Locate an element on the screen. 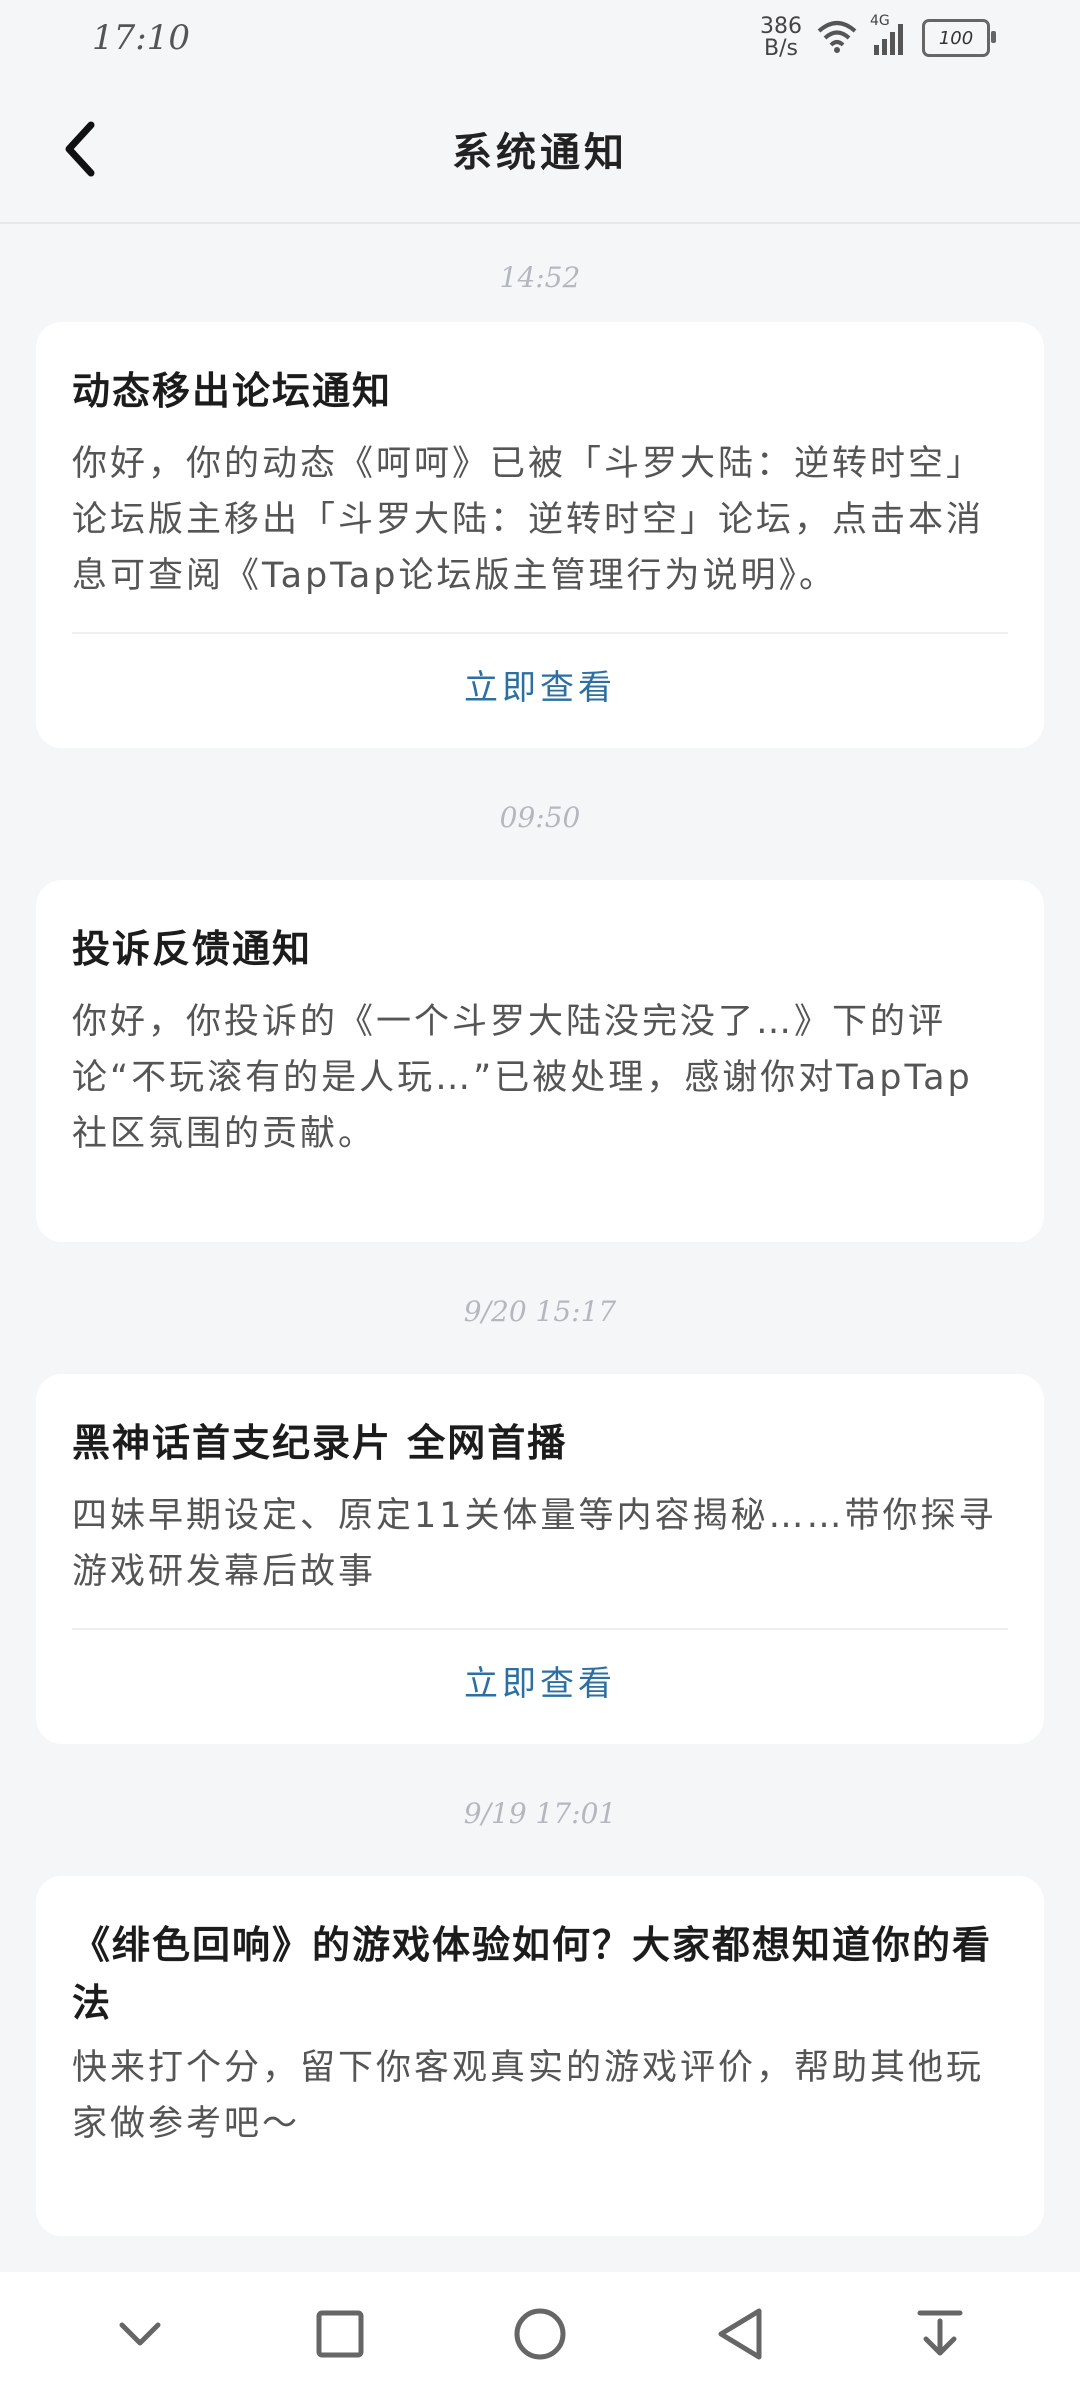 The height and width of the screenshot is (2400, 1080). battery-icon: 100 is located at coordinates (959, 38).